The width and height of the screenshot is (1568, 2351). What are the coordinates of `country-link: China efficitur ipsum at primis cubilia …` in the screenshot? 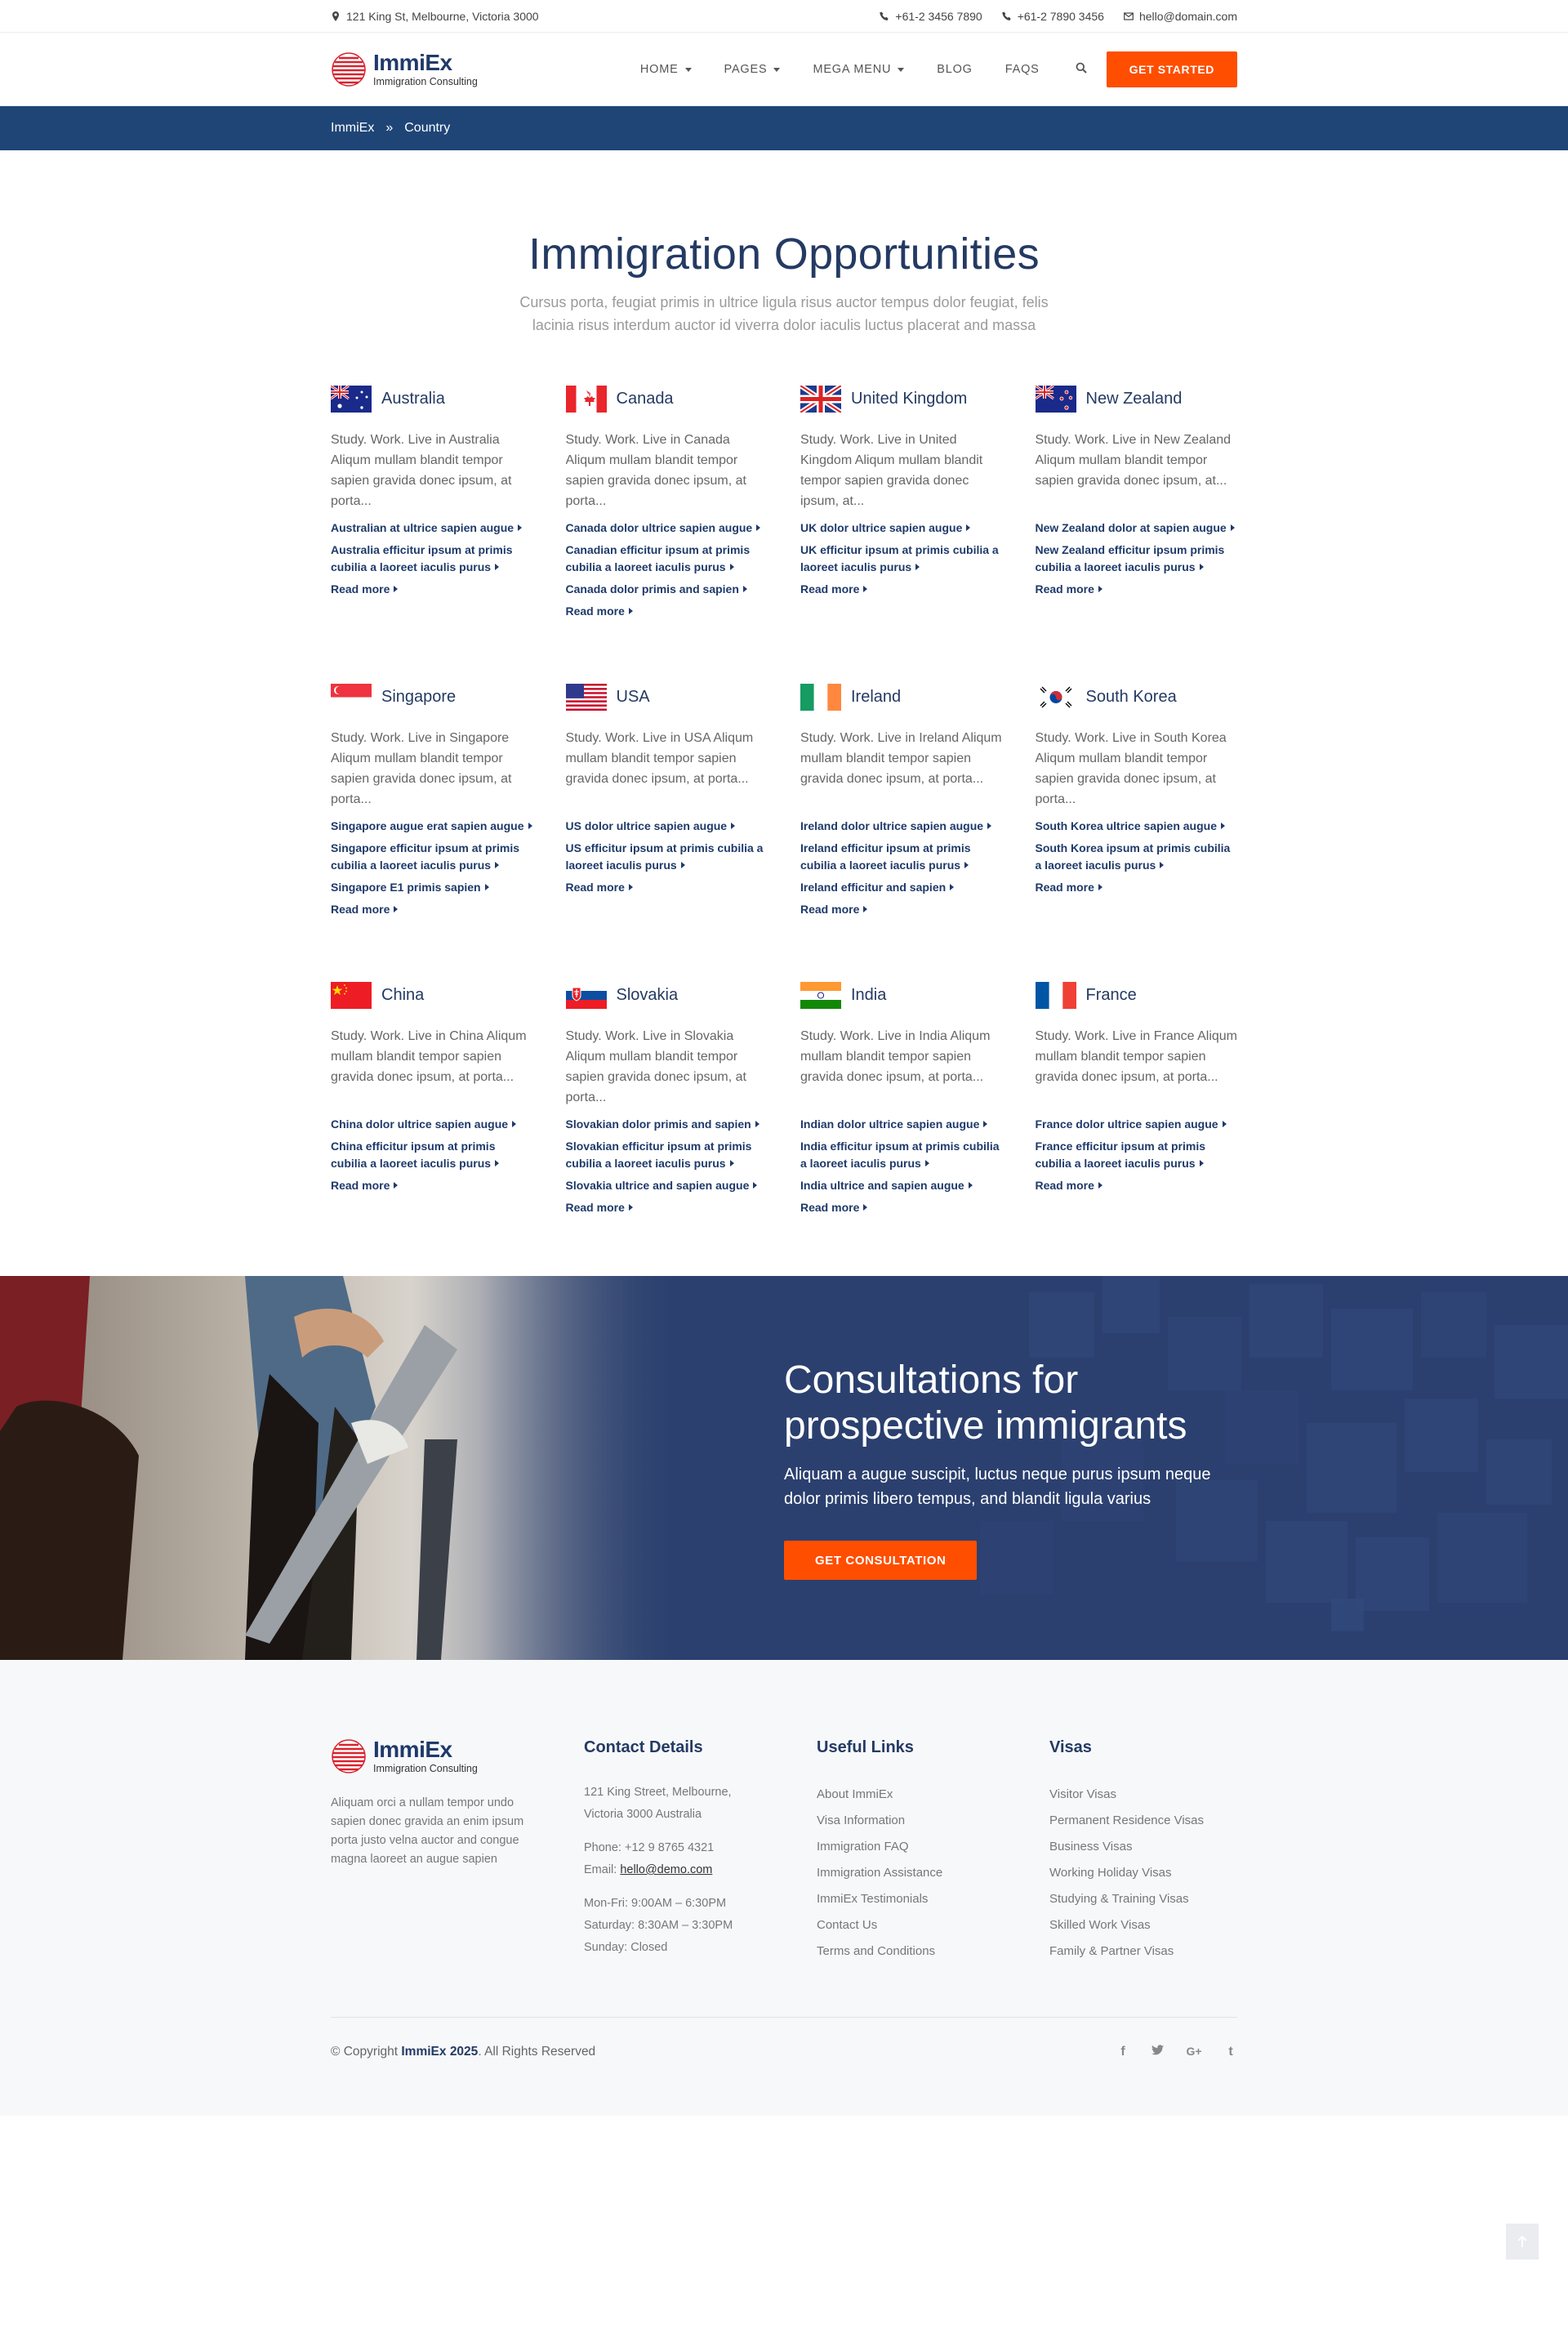 It's located at (432, 1155).